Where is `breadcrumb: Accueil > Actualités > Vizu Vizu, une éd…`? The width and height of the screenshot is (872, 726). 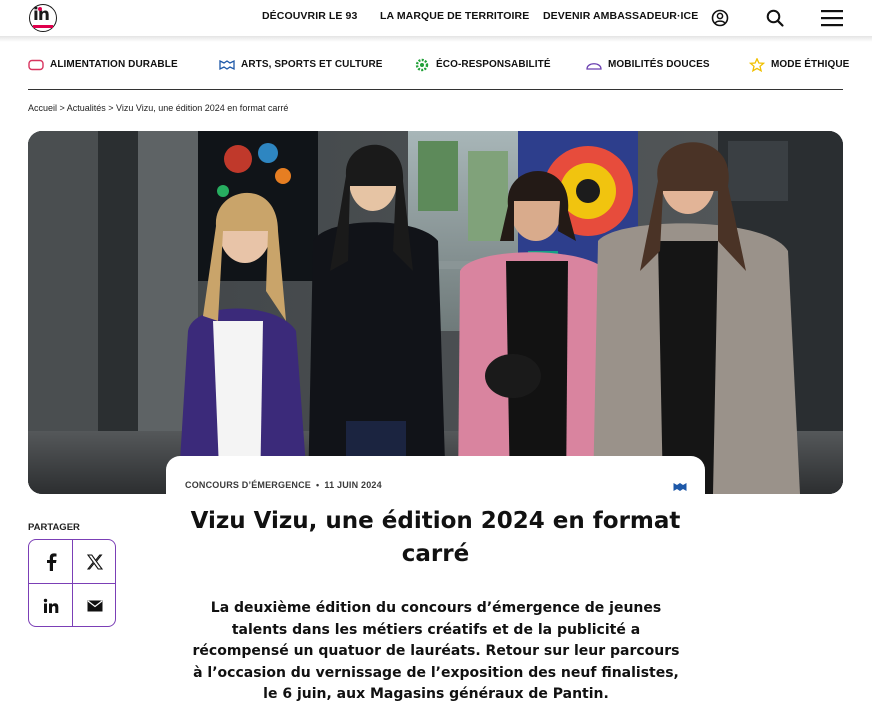
breadcrumb: Accueil > Actualités > Vizu Vizu, une éd… is located at coordinates (158, 108).